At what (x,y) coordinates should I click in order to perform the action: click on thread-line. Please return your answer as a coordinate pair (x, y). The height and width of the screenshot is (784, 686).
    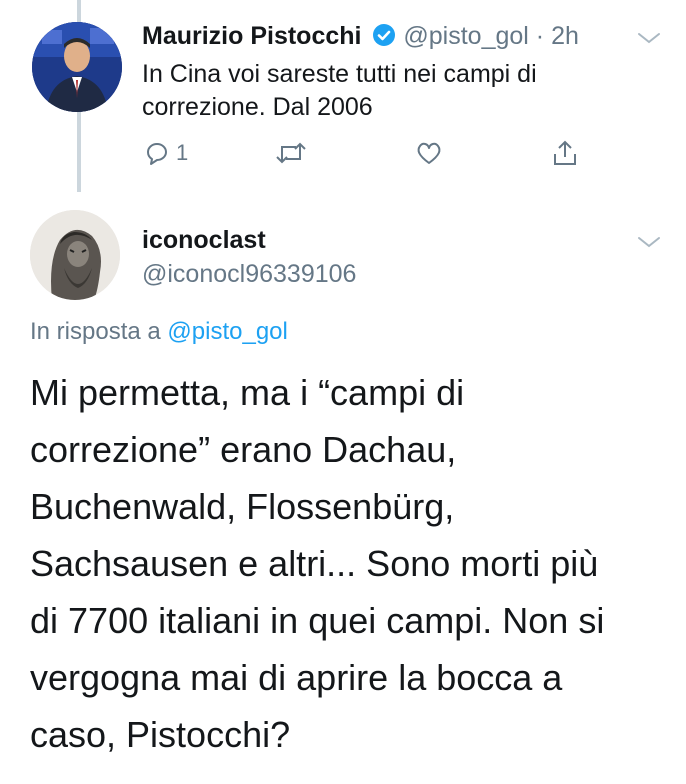
    Looking at the image, I should click on (79, 152).